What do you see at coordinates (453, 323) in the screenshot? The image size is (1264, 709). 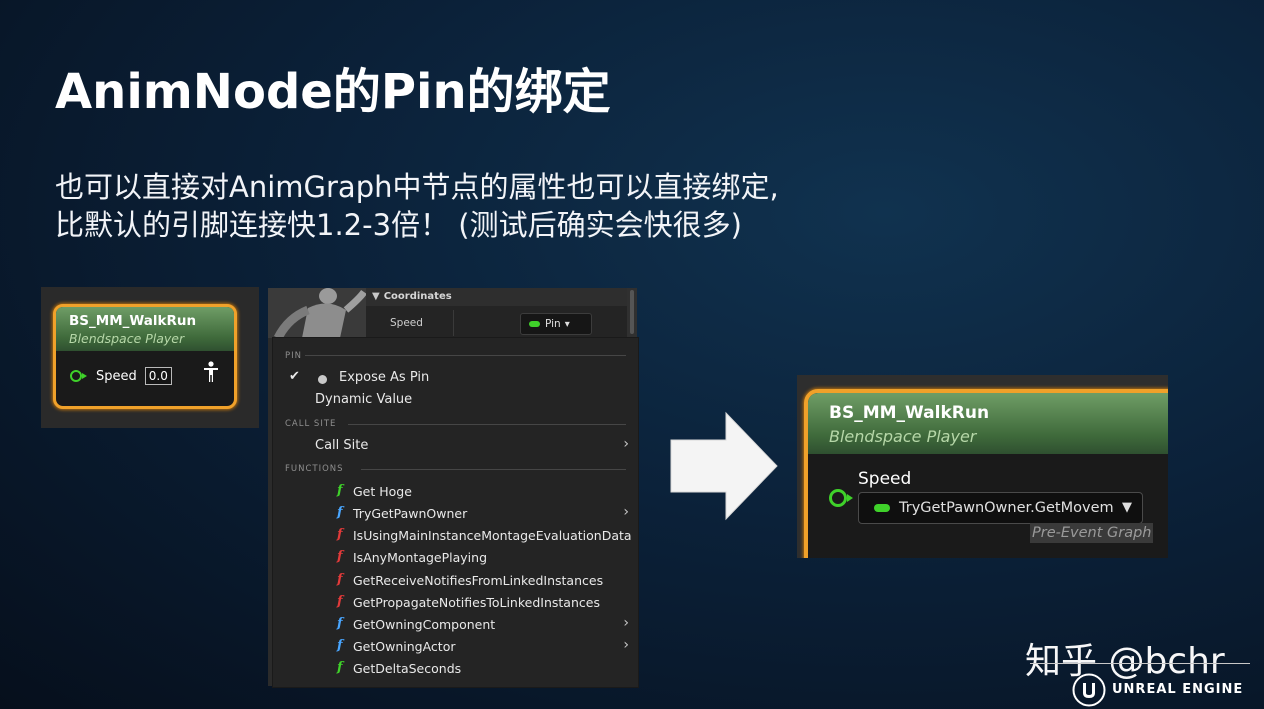 I see `property-divider` at bounding box center [453, 323].